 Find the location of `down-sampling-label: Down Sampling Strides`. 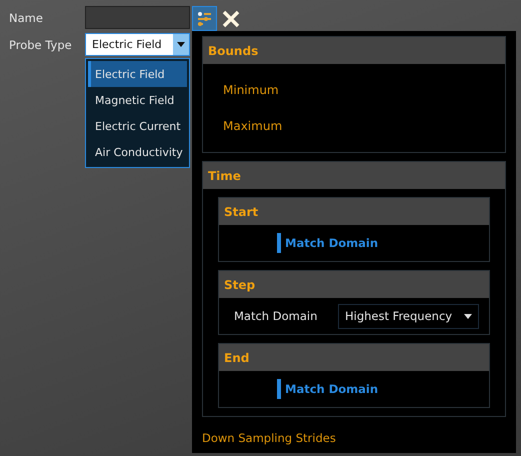

down-sampling-label: Down Sampling Strides is located at coordinates (269, 438).